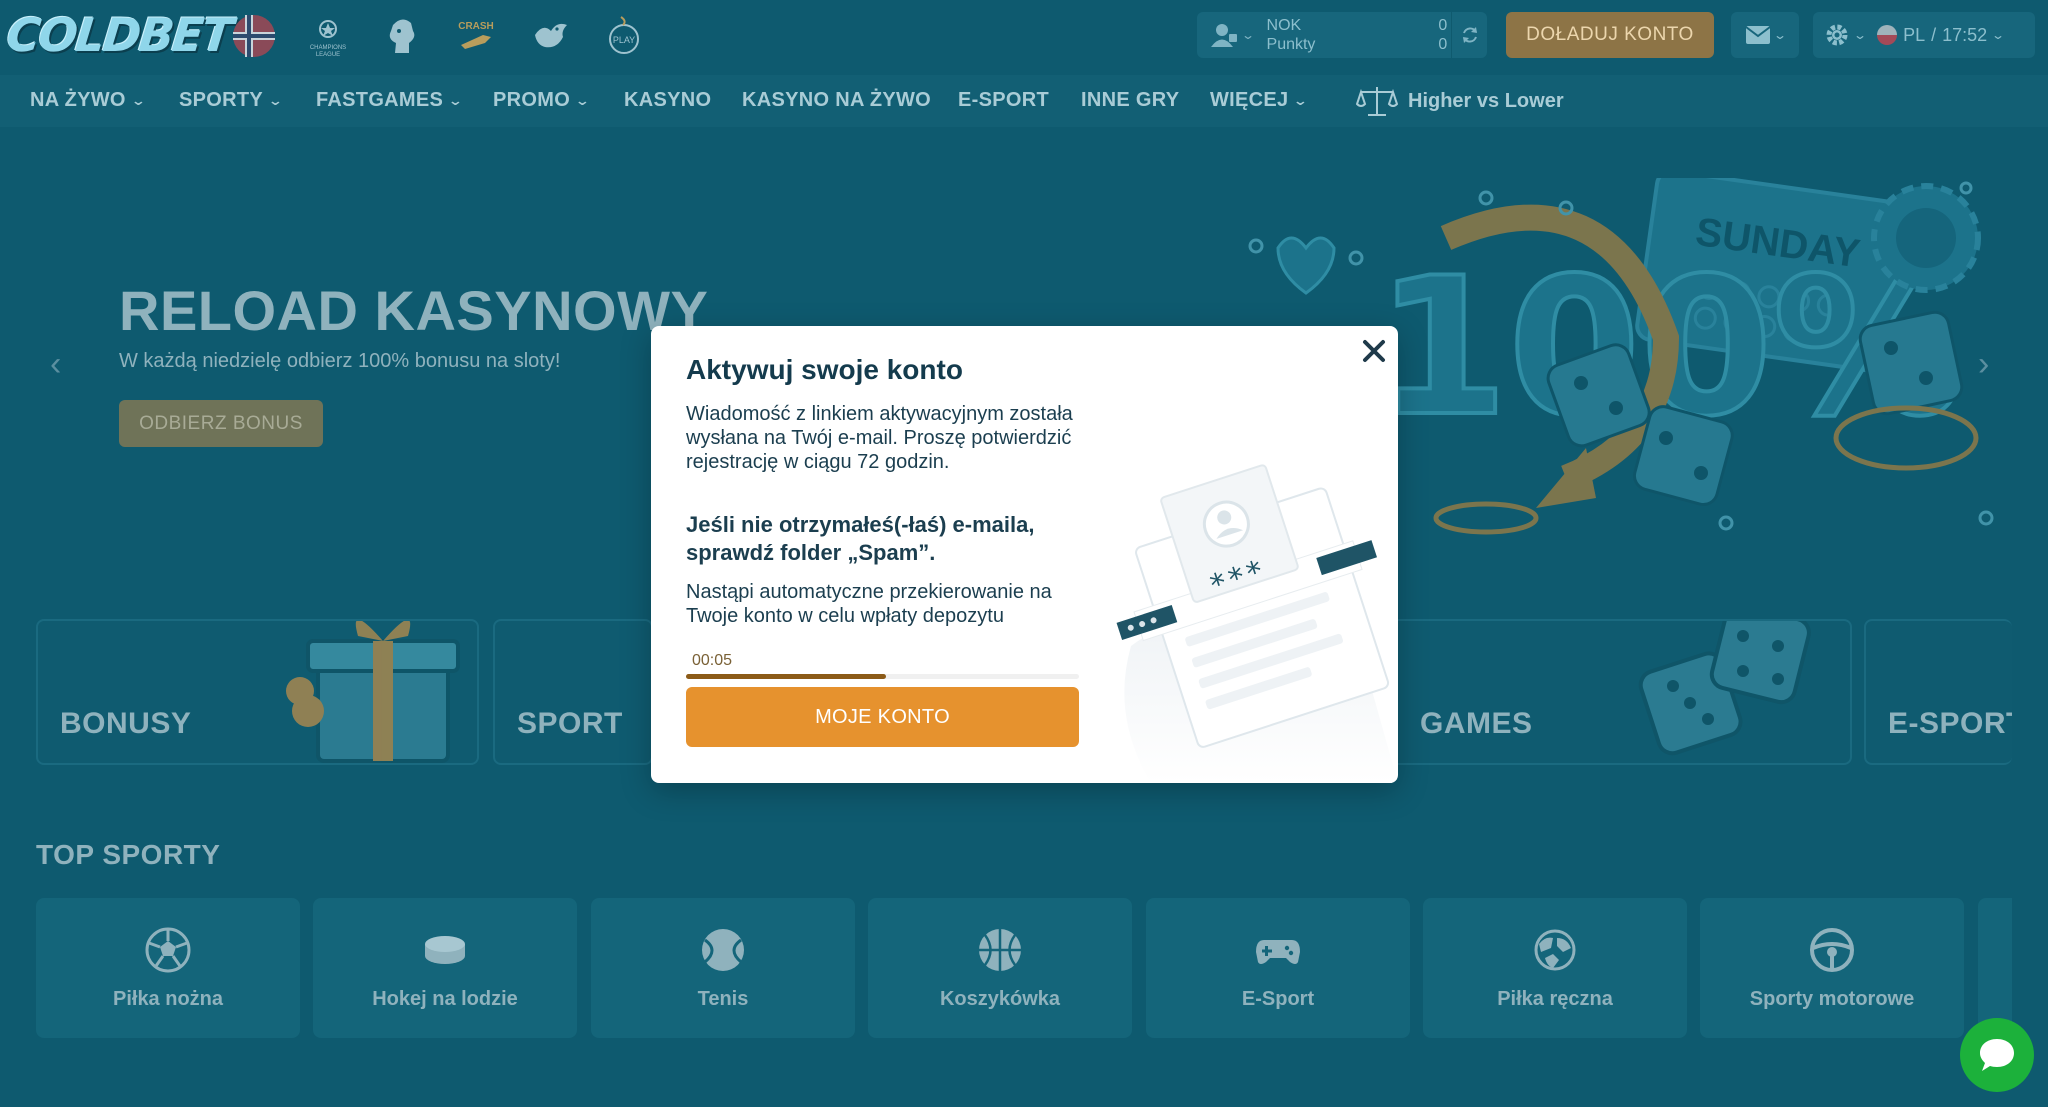  What do you see at coordinates (1555, 949) in the screenshot?
I see `handball-icon` at bounding box center [1555, 949].